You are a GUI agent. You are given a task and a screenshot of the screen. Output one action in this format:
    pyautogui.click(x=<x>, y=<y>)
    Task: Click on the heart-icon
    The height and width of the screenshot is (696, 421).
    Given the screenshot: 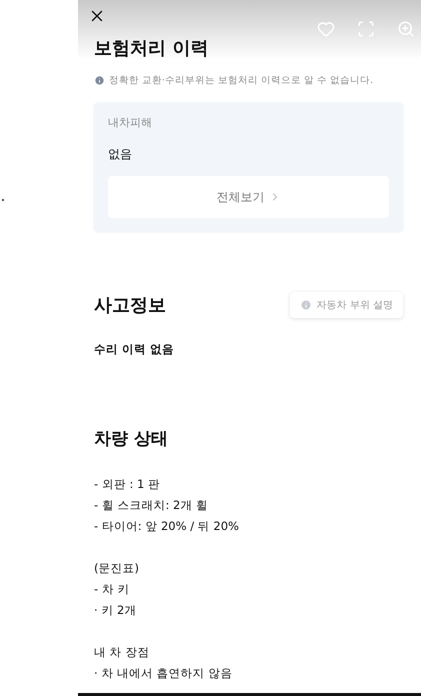 What is the action you would take?
    pyautogui.click(x=326, y=29)
    